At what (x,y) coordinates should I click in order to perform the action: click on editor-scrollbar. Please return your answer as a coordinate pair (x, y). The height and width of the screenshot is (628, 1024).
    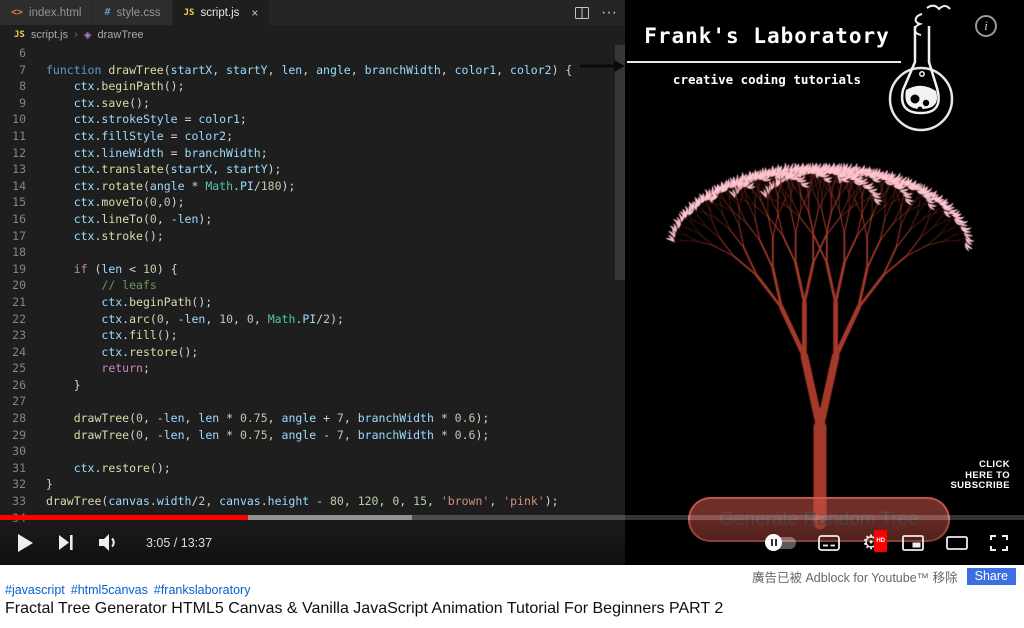
    Looking at the image, I should click on (620, 162).